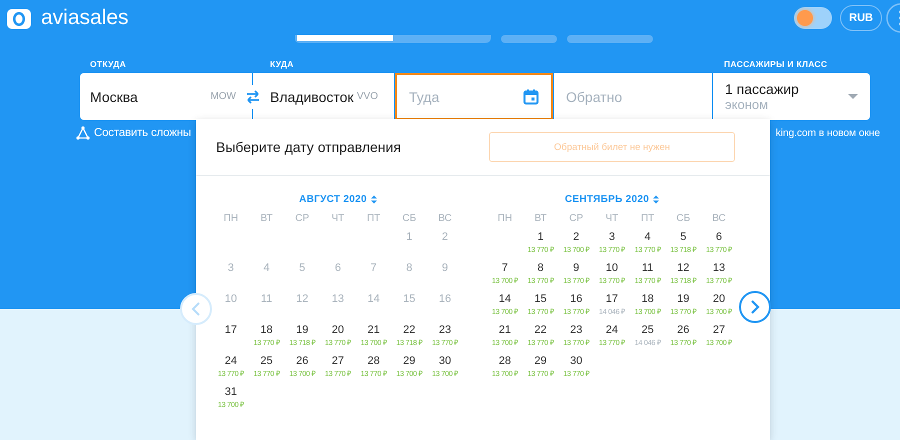 The width and height of the screenshot is (900, 440). I want to click on passengers-field: 1 пассажир эконом, so click(791, 96).